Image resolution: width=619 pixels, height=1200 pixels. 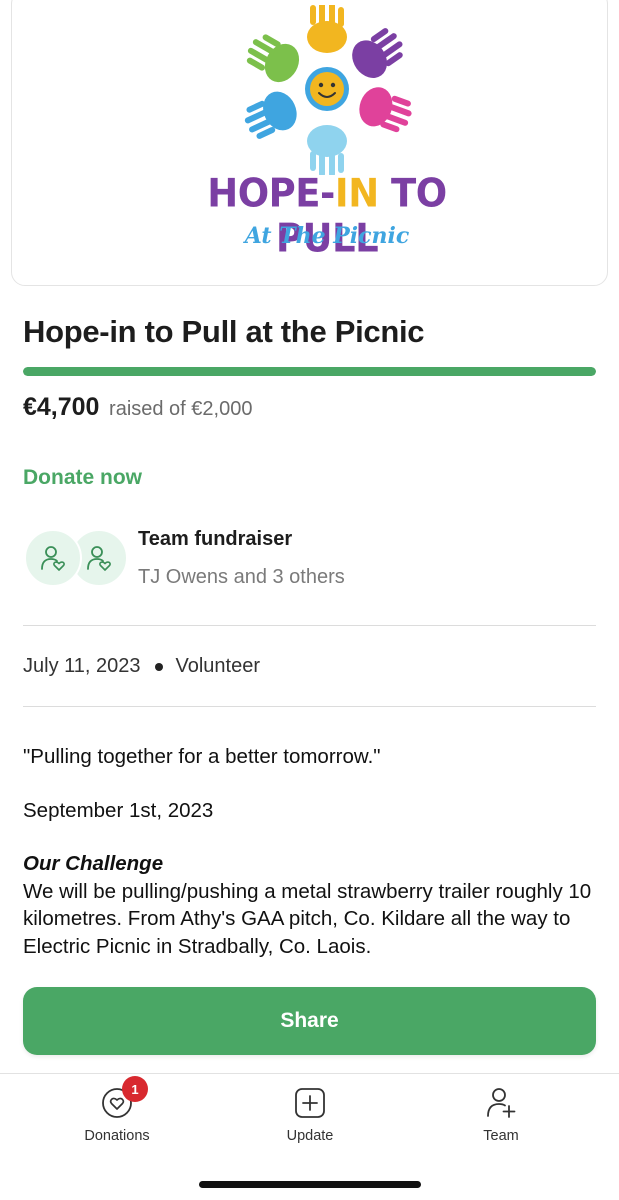 What do you see at coordinates (501, 1103) in the screenshot?
I see `person-add-icon` at bounding box center [501, 1103].